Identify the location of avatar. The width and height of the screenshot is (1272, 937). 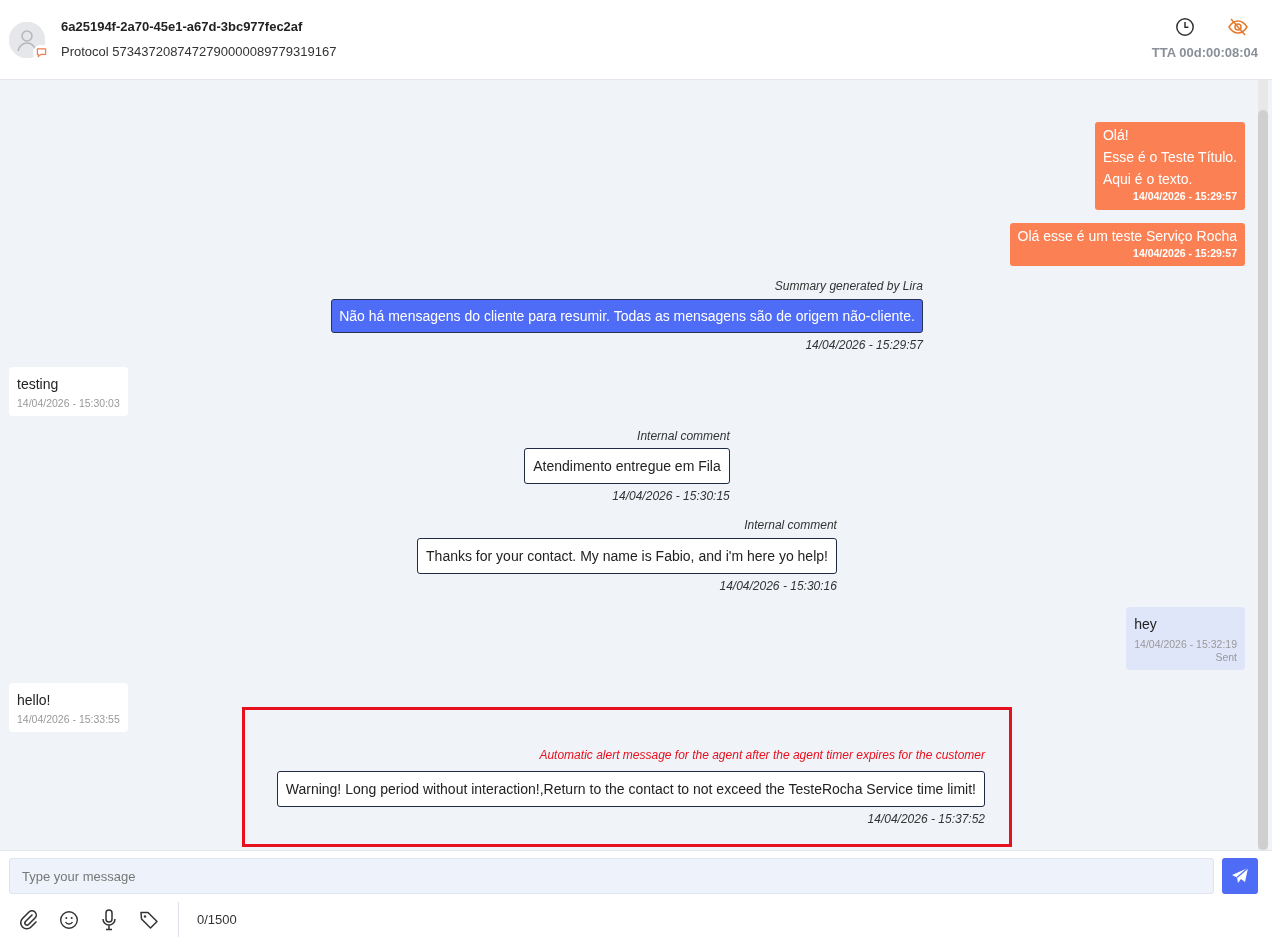
(27, 39).